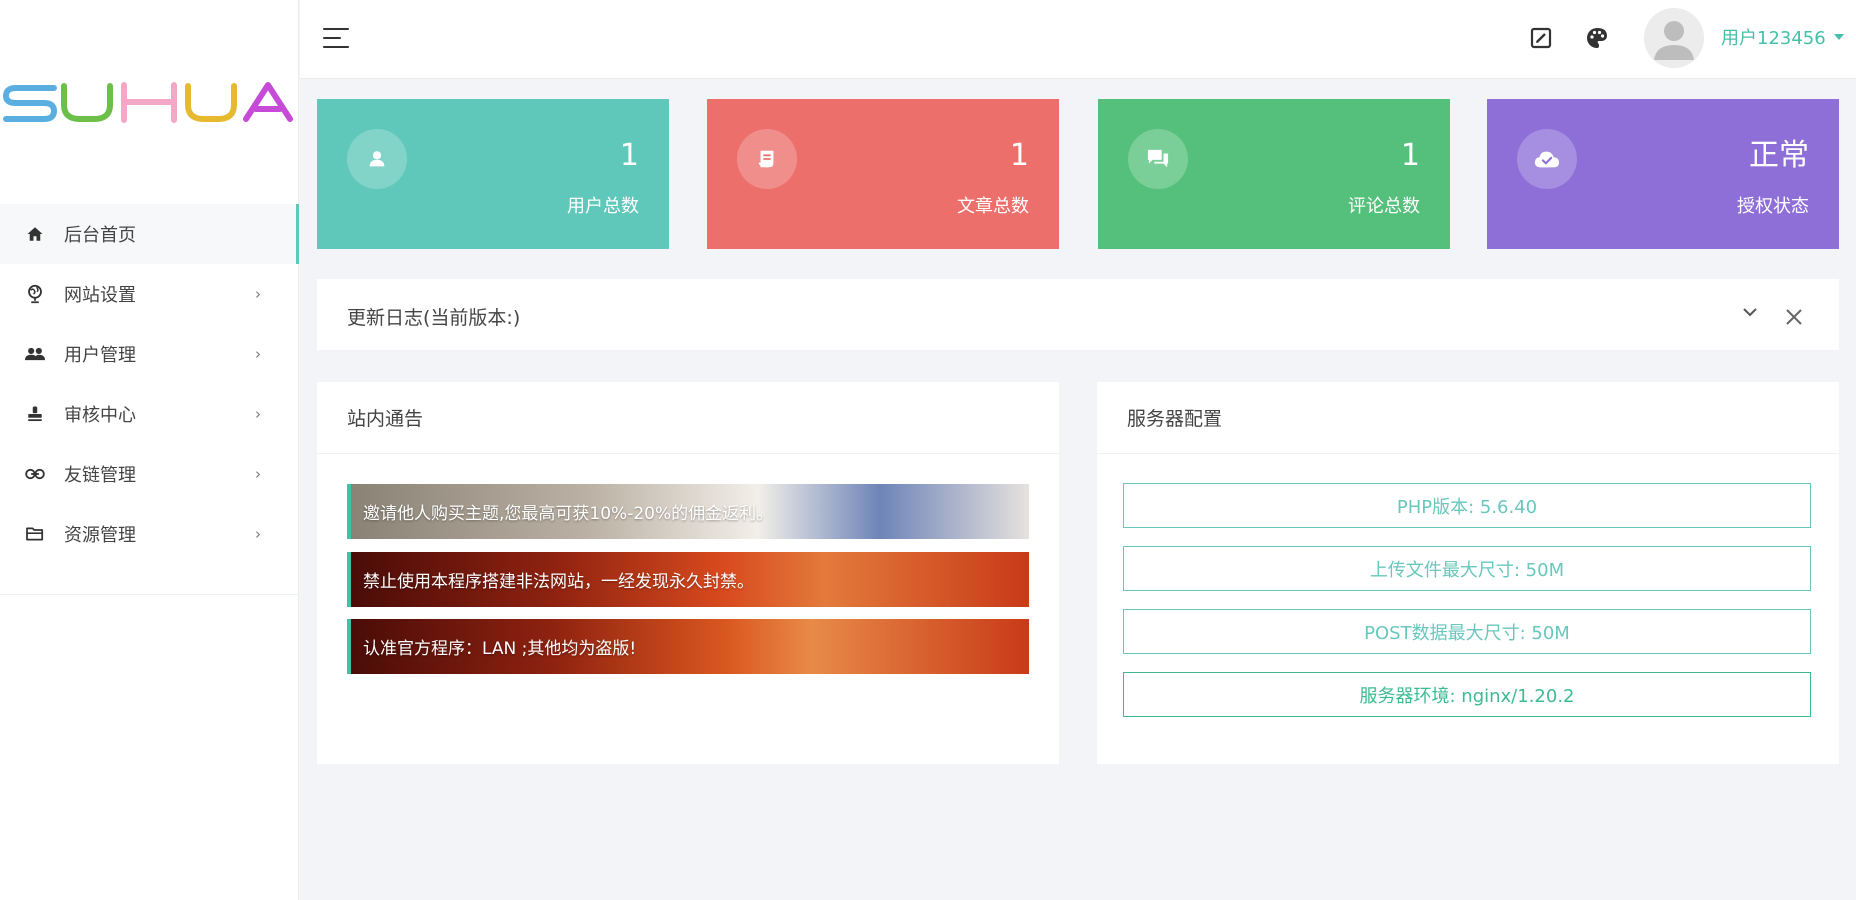  Describe the element at coordinates (149, 474) in the screenshot. I see `sidebar-item-links: 友链管理 ›` at that location.